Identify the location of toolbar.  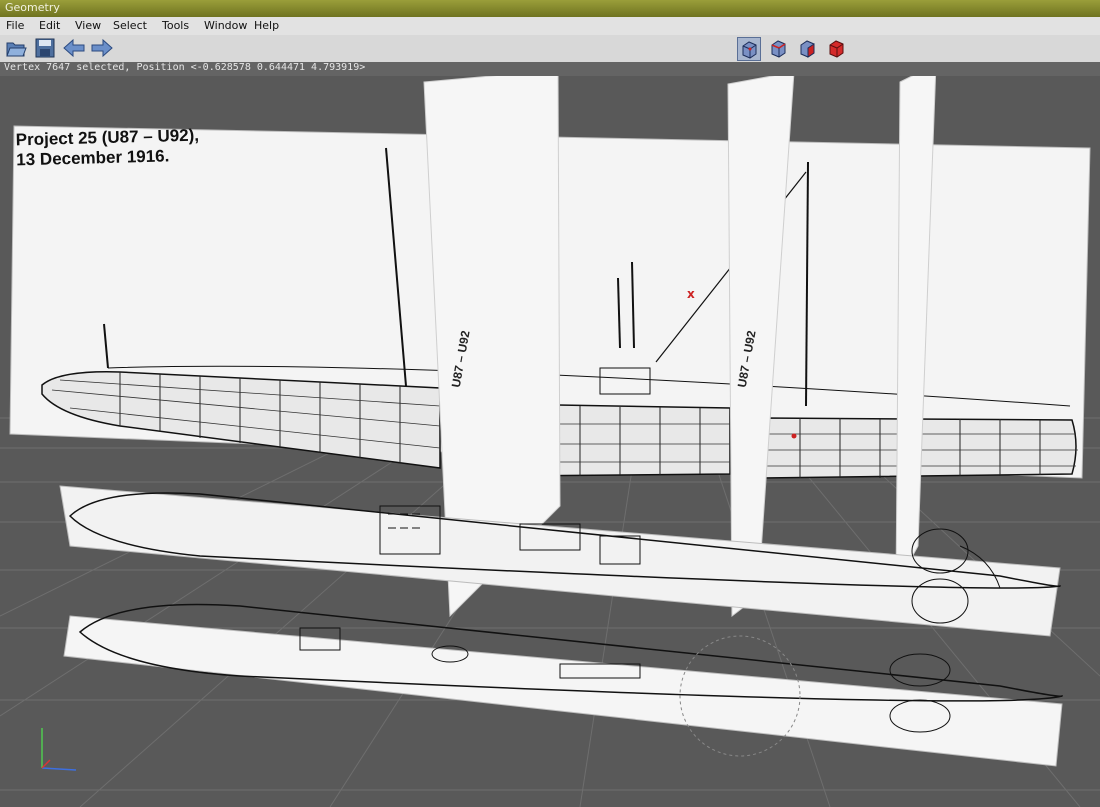
(550, 49).